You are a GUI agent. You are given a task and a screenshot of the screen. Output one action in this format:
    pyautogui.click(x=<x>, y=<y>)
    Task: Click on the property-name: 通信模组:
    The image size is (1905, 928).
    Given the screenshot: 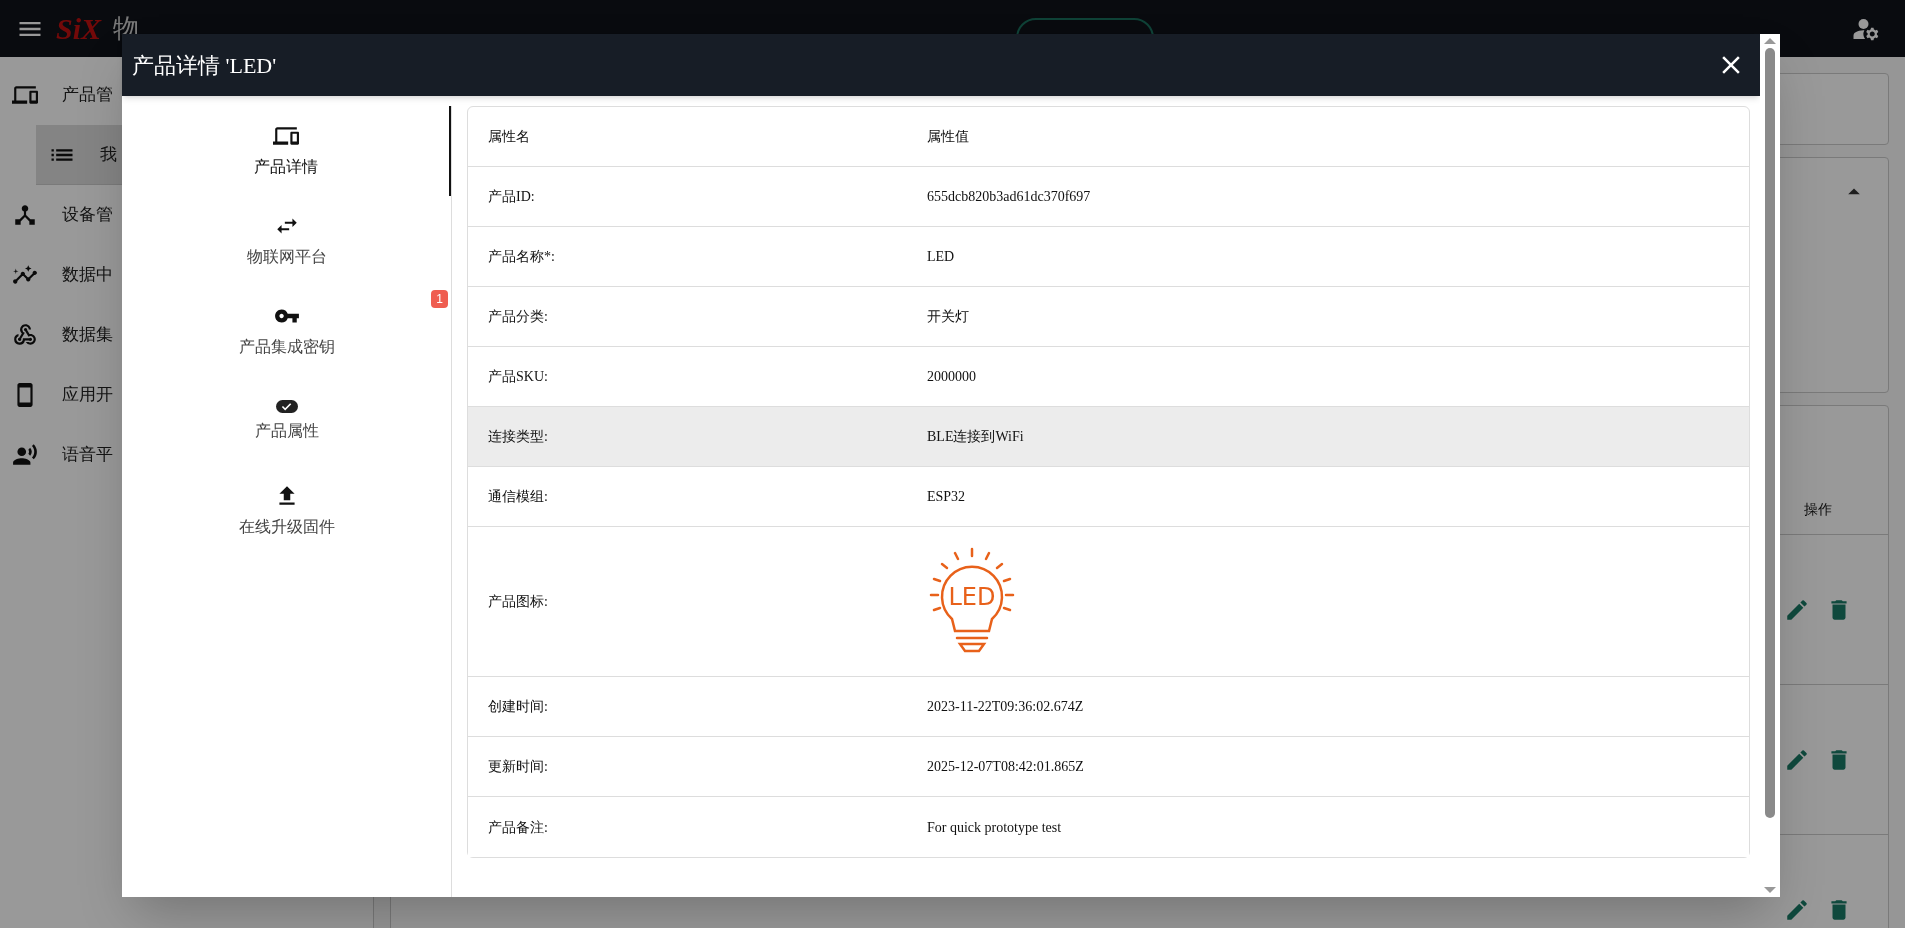 What is the action you would take?
    pyautogui.click(x=517, y=497)
    